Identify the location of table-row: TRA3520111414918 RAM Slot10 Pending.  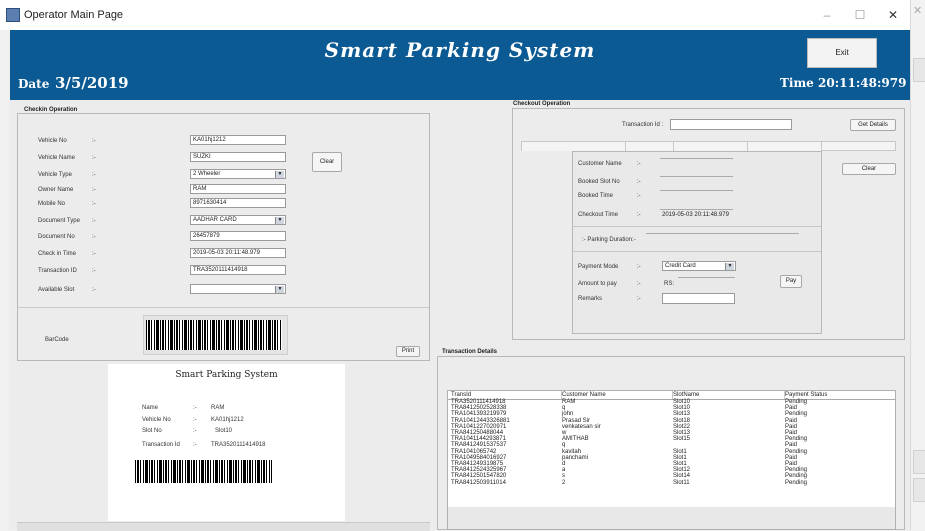
(671, 402).